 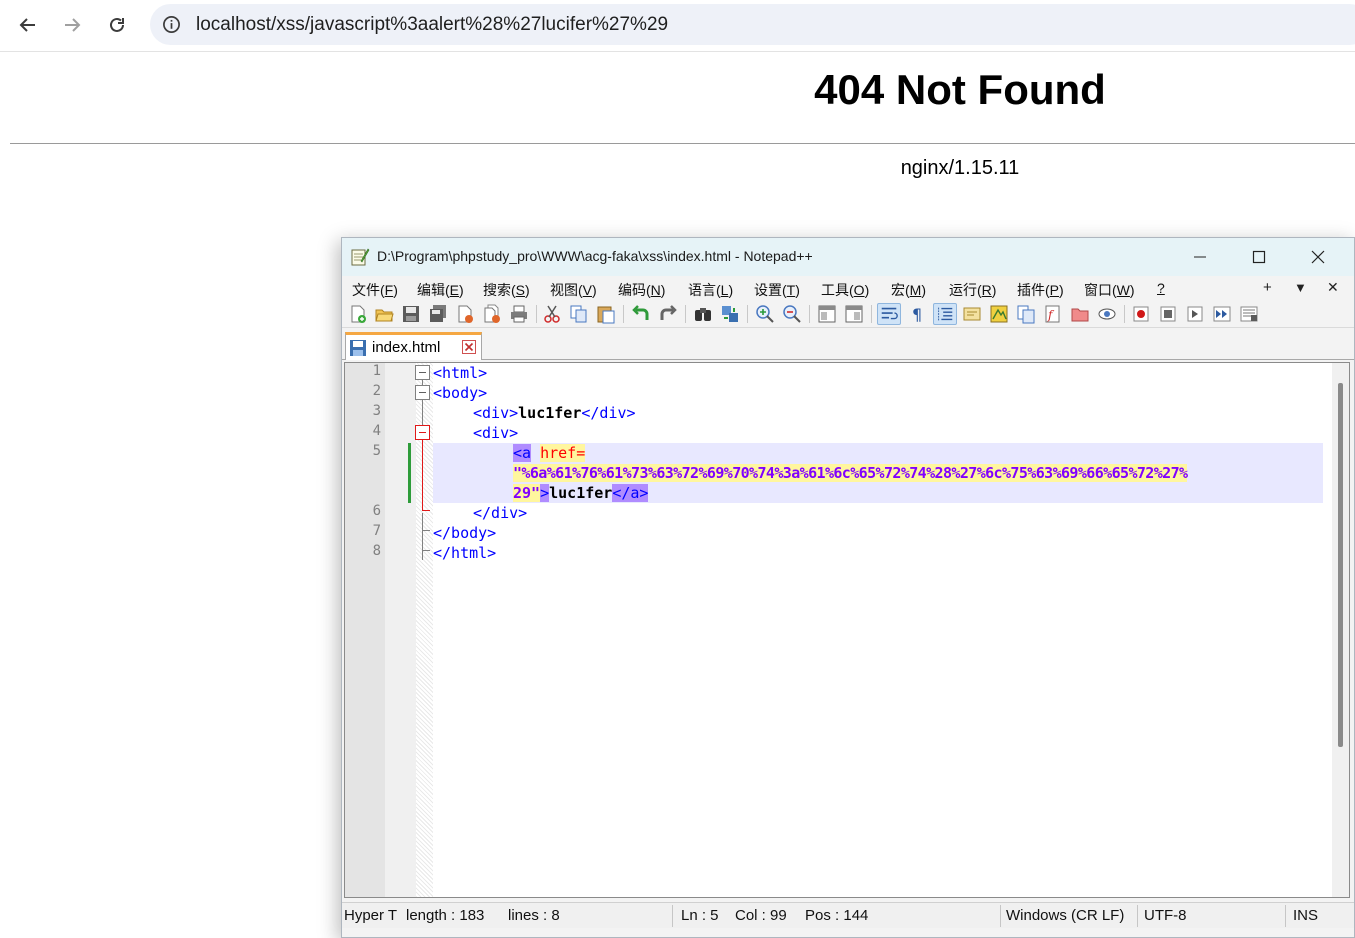 What do you see at coordinates (579, 314) in the screenshot?
I see `copy-icon` at bounding box center [579, 314].